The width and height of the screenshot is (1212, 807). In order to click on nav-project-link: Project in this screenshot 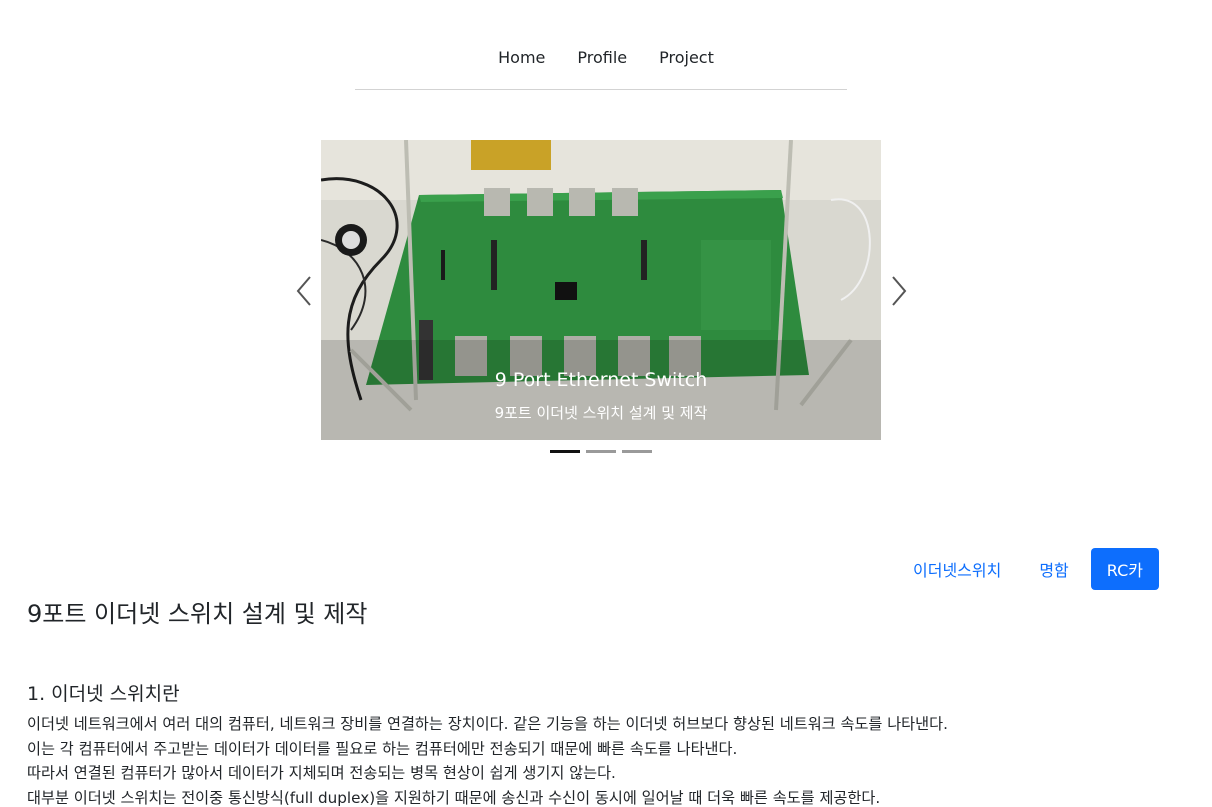, I will do `click(686, 57)`.